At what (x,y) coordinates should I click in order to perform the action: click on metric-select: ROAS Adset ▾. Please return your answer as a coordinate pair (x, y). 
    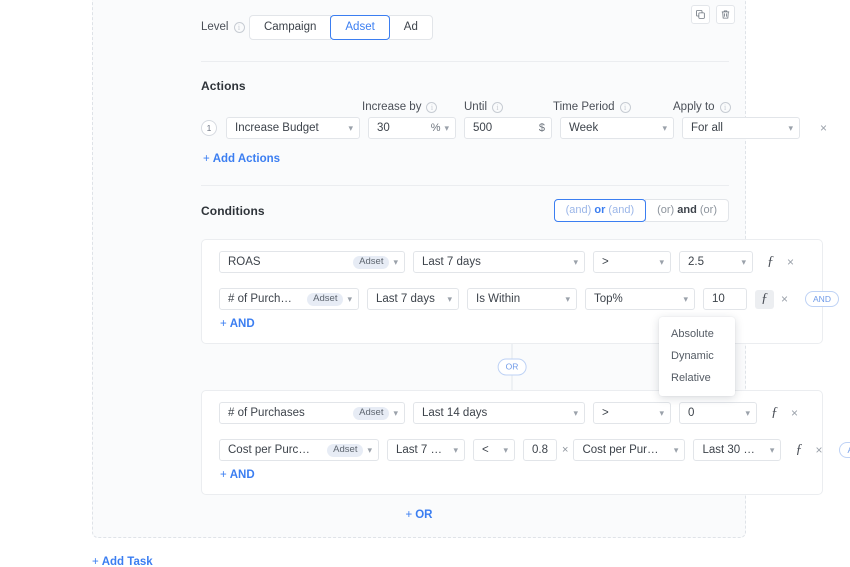
    Looking at the image, I should click on (312, 262).